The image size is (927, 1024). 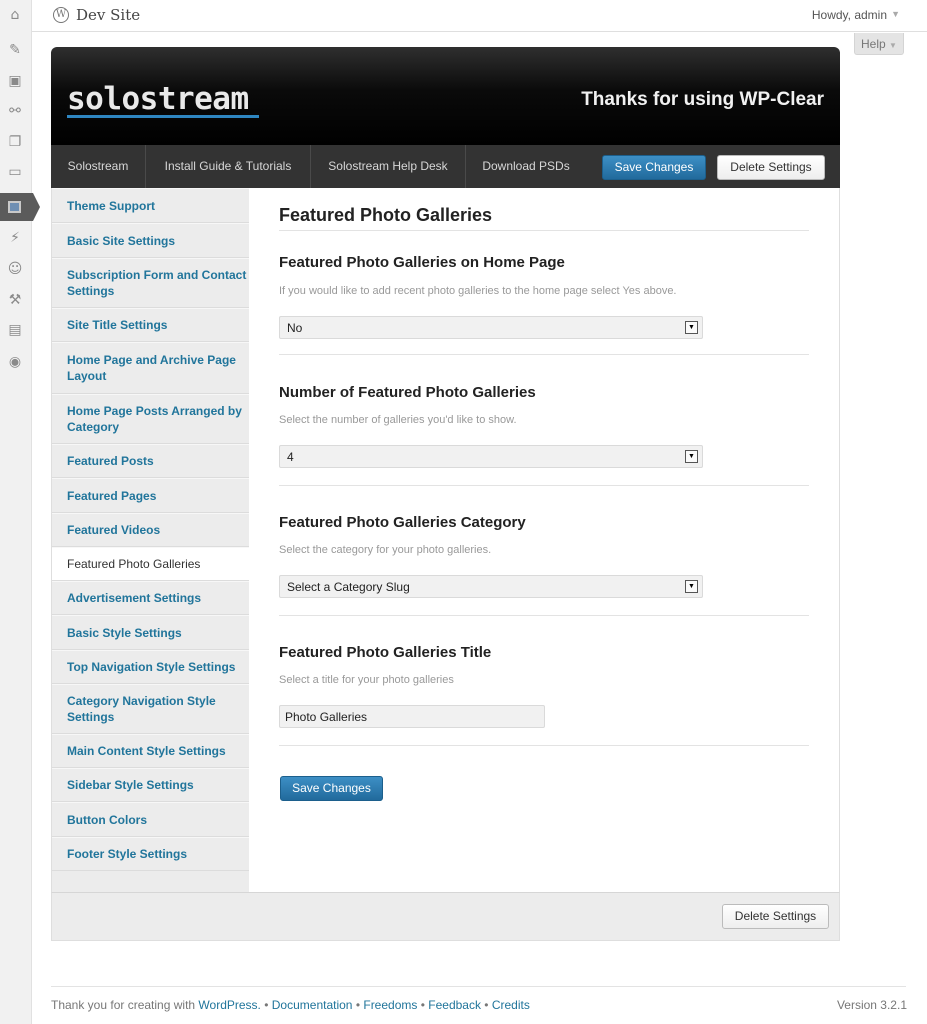 What do you see at coordinates (15, 142) in the screenshot?
I see `pages-icon: ❐` at bounding box center [15, 142].